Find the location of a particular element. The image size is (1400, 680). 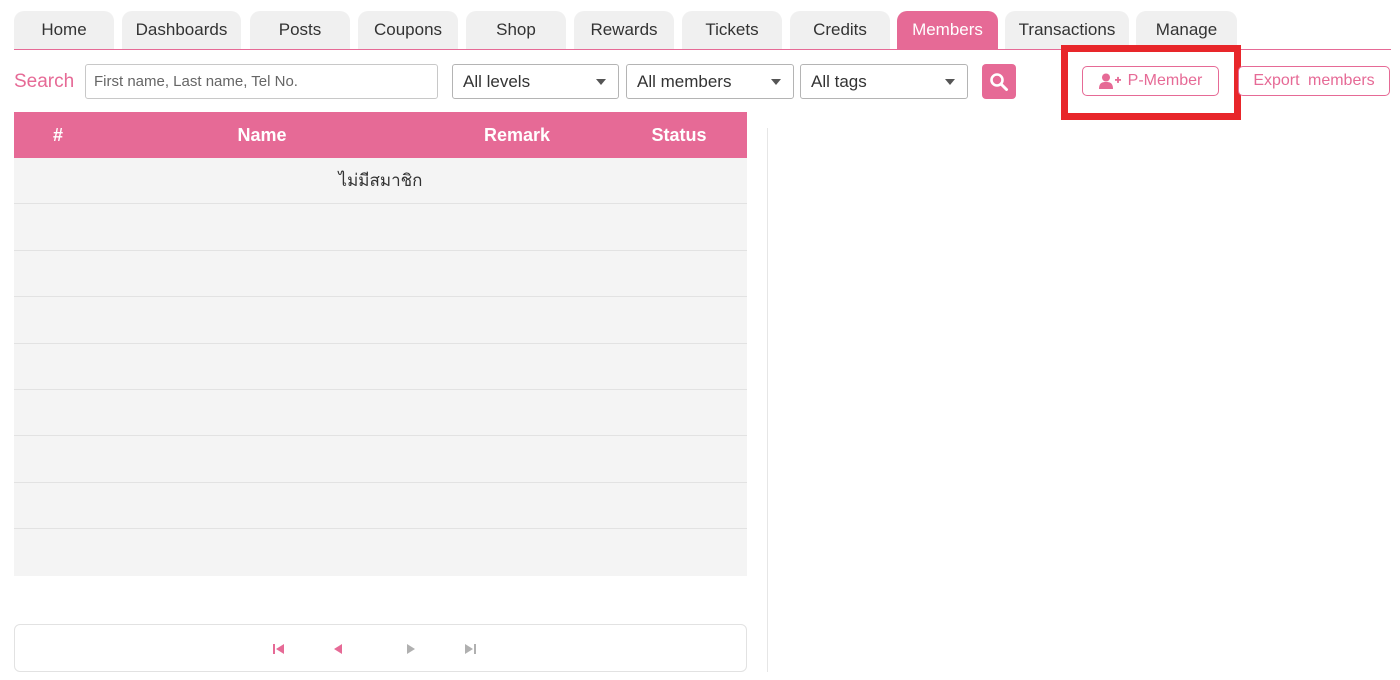

p-member-button: P-Member is located at coordinates (1150, 81).